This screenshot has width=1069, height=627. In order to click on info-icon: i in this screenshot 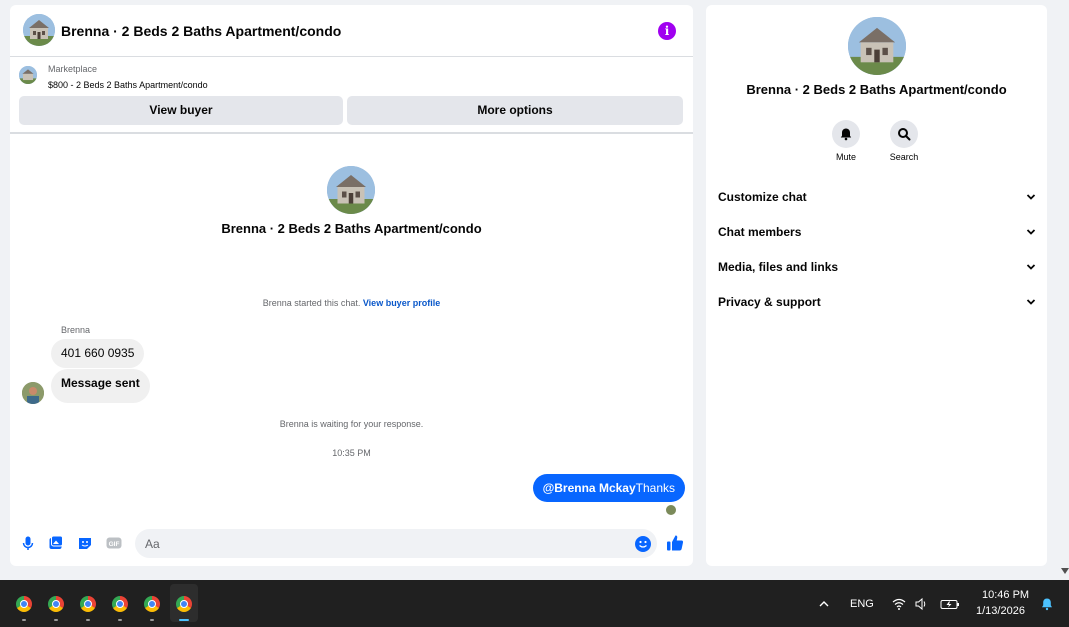, I will do `click(667, 31)`.